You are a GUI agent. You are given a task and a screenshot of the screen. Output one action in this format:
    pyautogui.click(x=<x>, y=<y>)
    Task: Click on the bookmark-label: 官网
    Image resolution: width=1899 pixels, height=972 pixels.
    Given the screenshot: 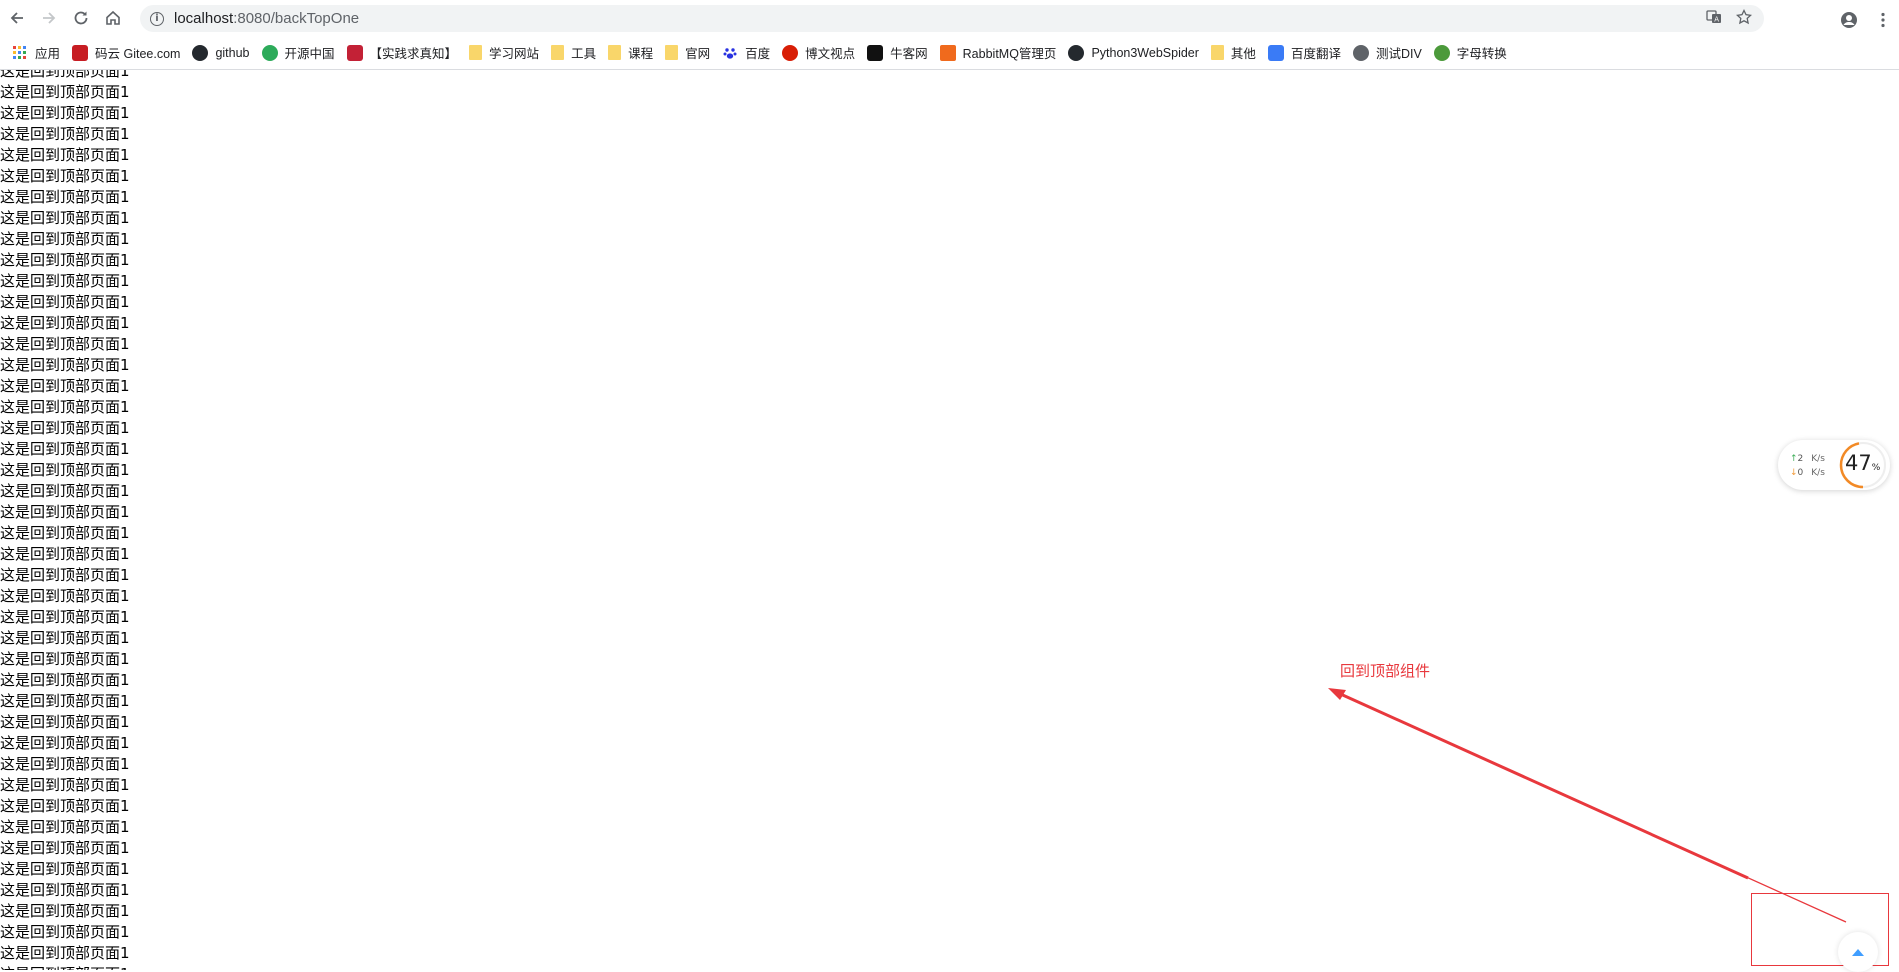 What is the action you would take?
    pyautogui.click(x=698, y=54)
    